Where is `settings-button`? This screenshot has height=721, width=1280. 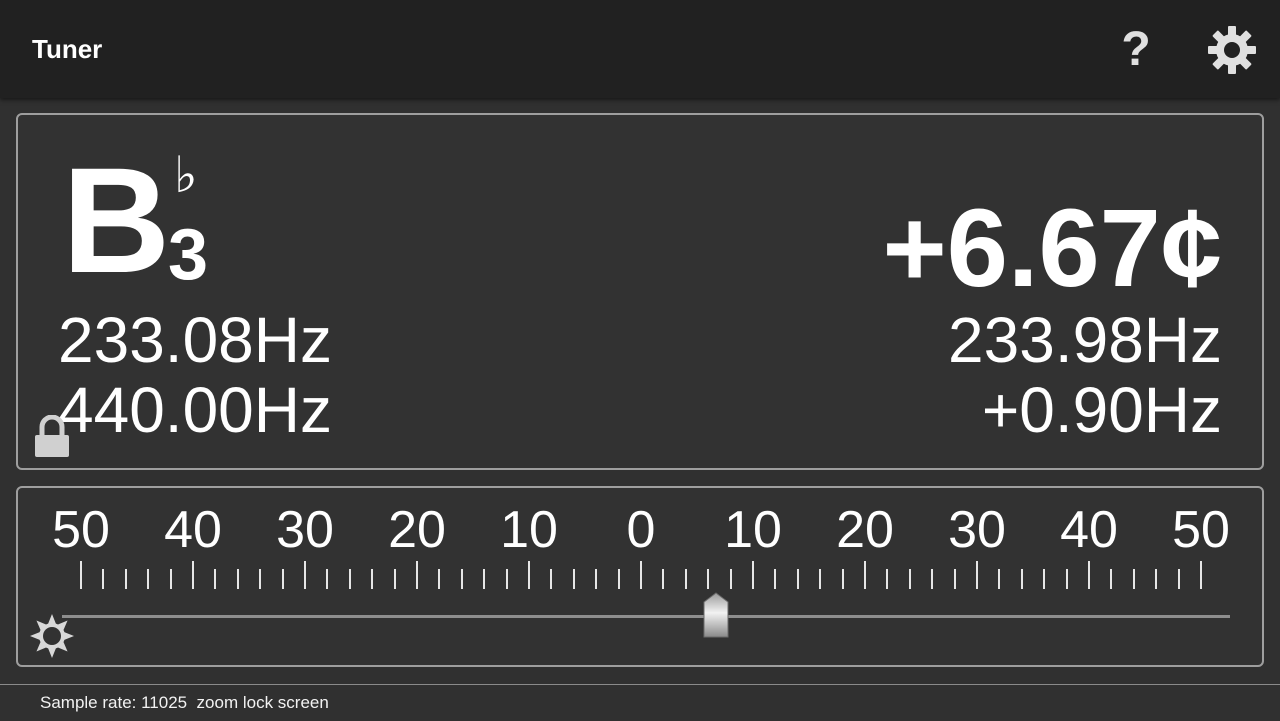
settings-button is located at coordinates (1232, 50).